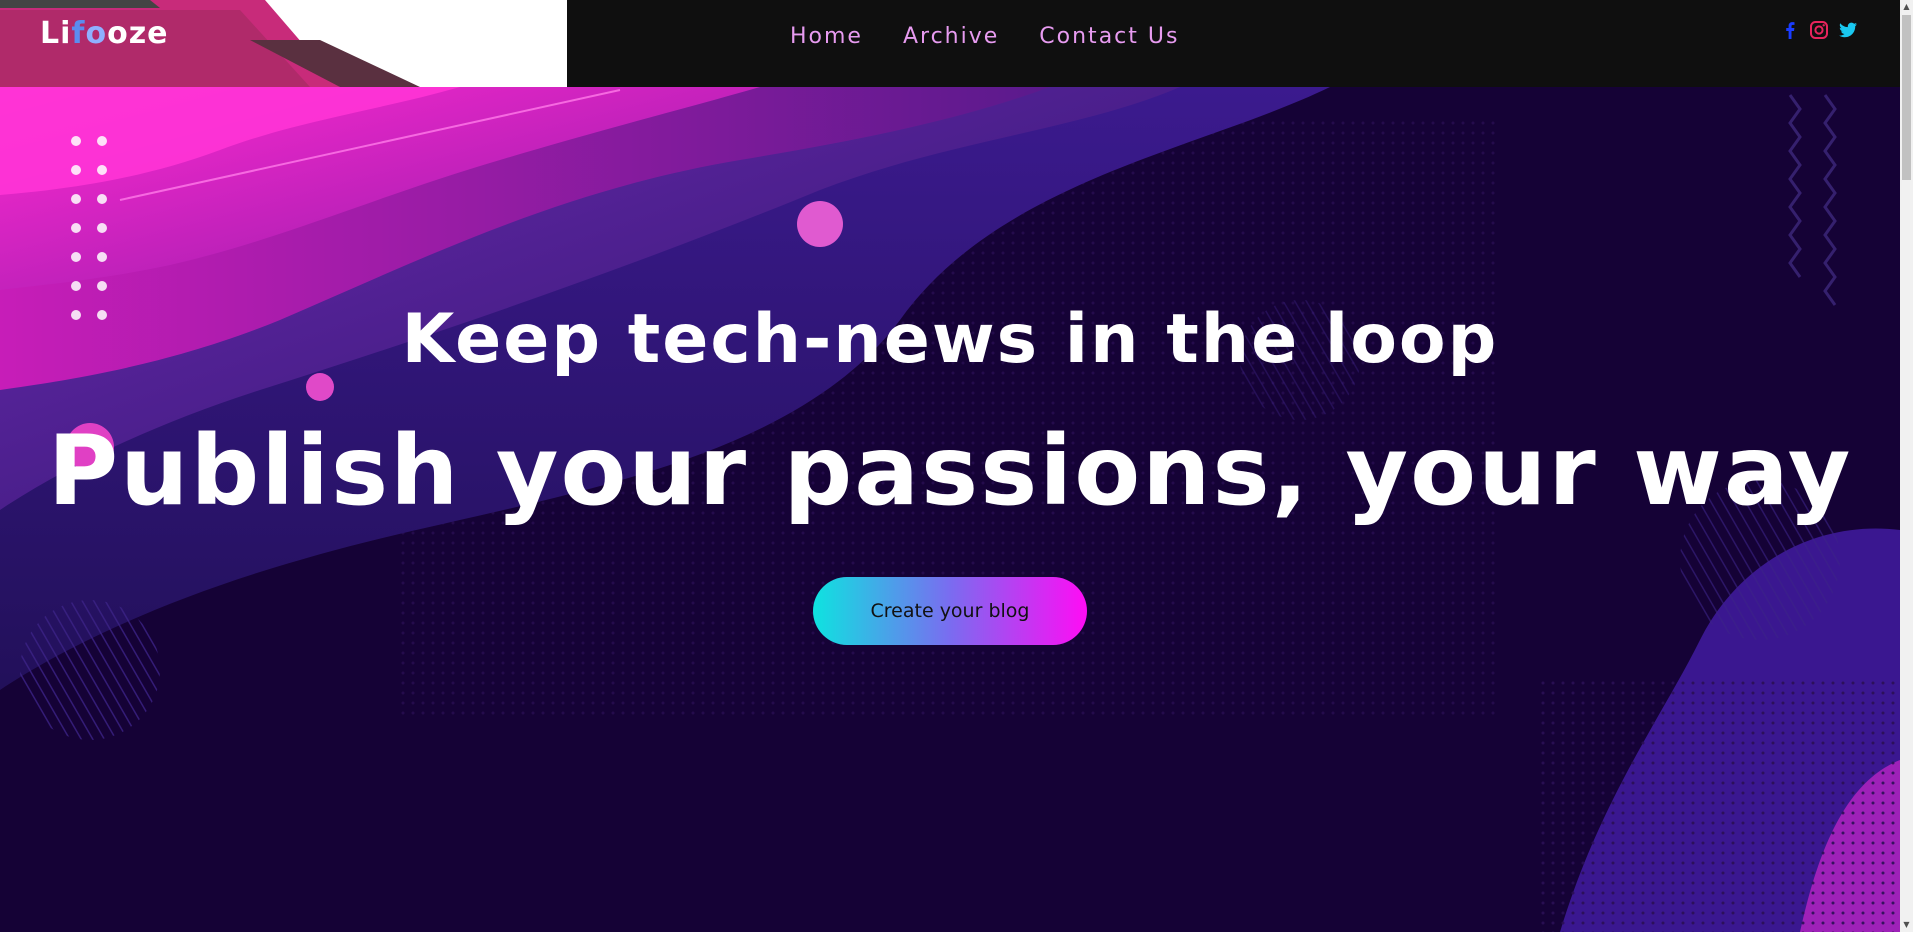 Image resolution: width=1913 pixels, height=932 pixels. What do you see at coordinates (1109, 36) in the screenshot?
I see `nav-contact-link: Contact Us` at bounding box center [1109, 36].